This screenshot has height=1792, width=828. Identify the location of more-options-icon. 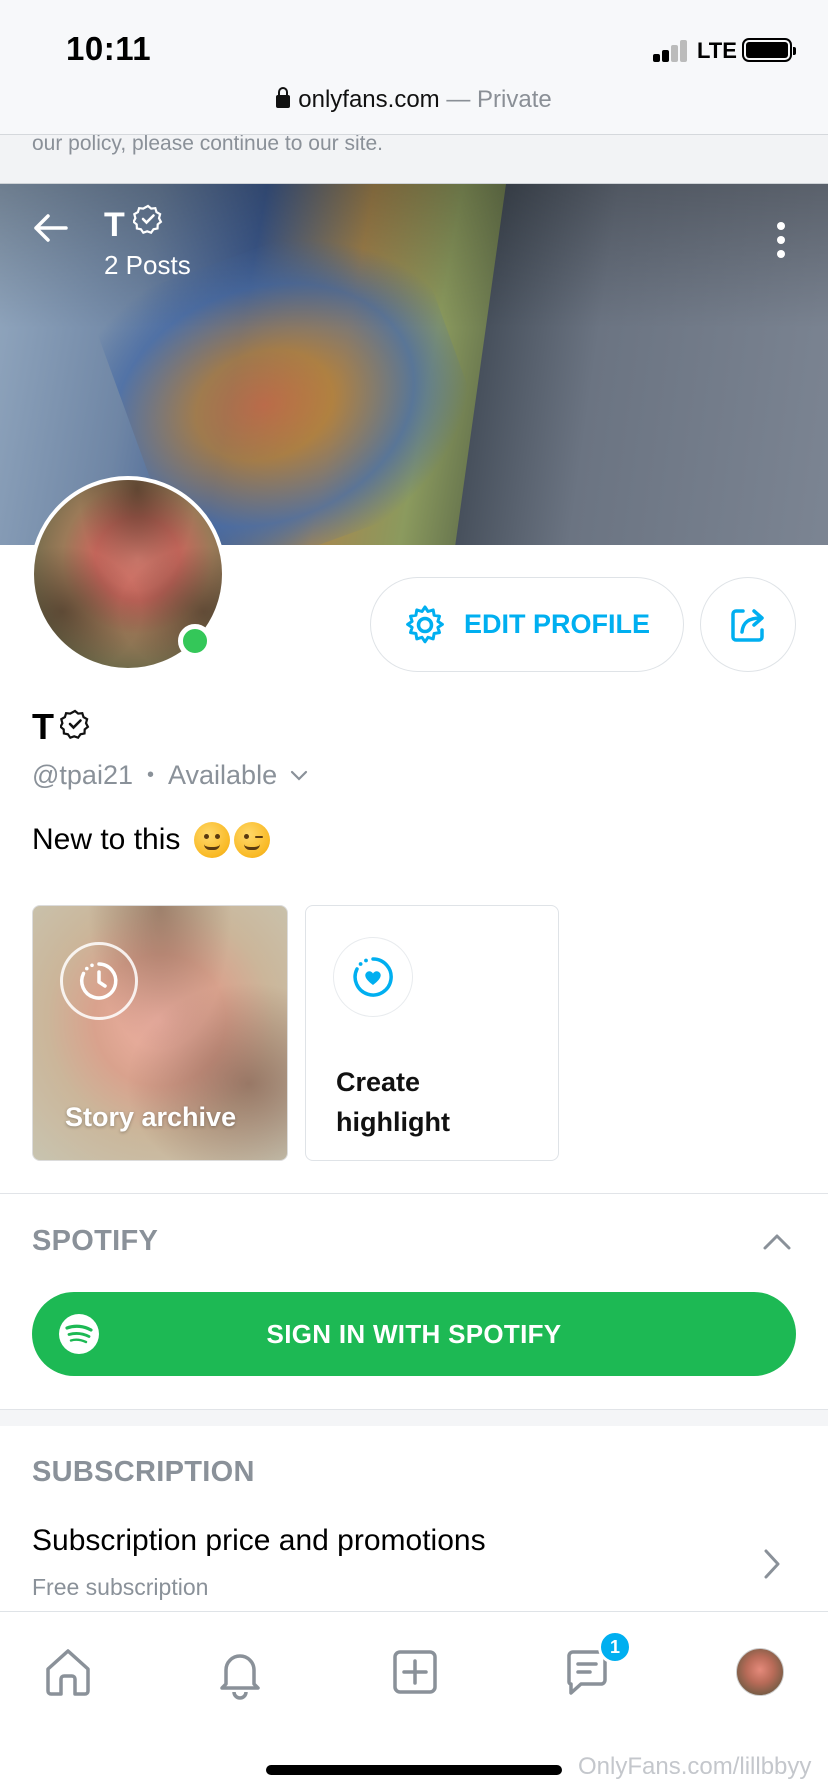
(781, 240).